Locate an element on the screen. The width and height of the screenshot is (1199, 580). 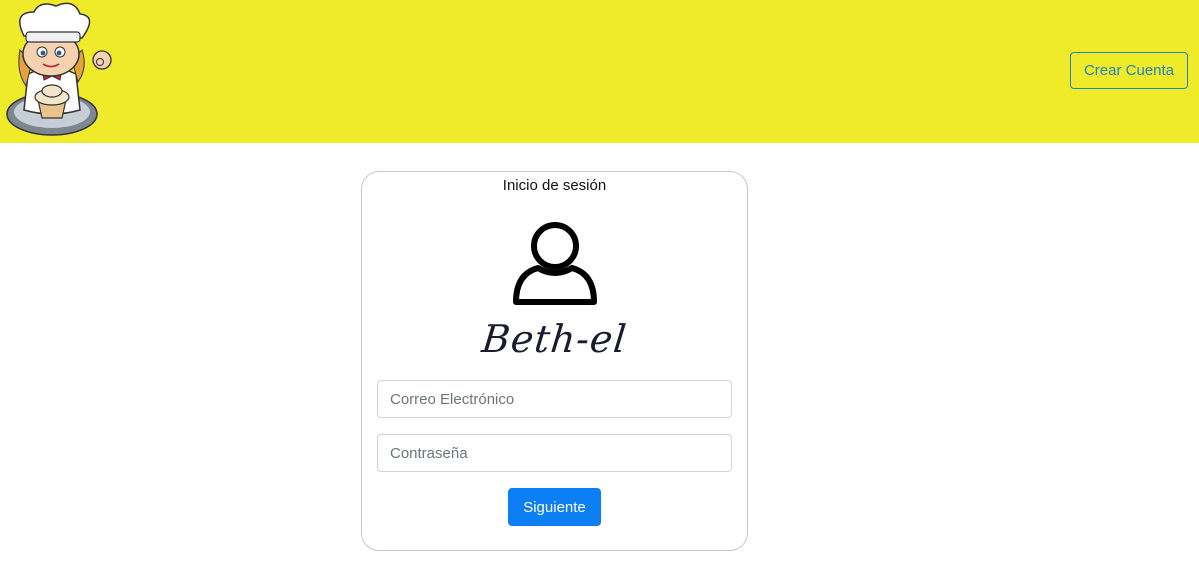
email-field is located at coordinates (554, 399).